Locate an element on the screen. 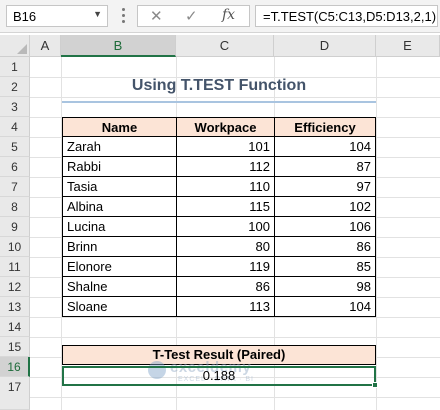 This screenshot has height=410, width=440. formula-bar: B16 ▼ ✕ ✓ fx =T.TEST(C5:C13,D5:D13,2,1) is located at coordinates (220, 16).